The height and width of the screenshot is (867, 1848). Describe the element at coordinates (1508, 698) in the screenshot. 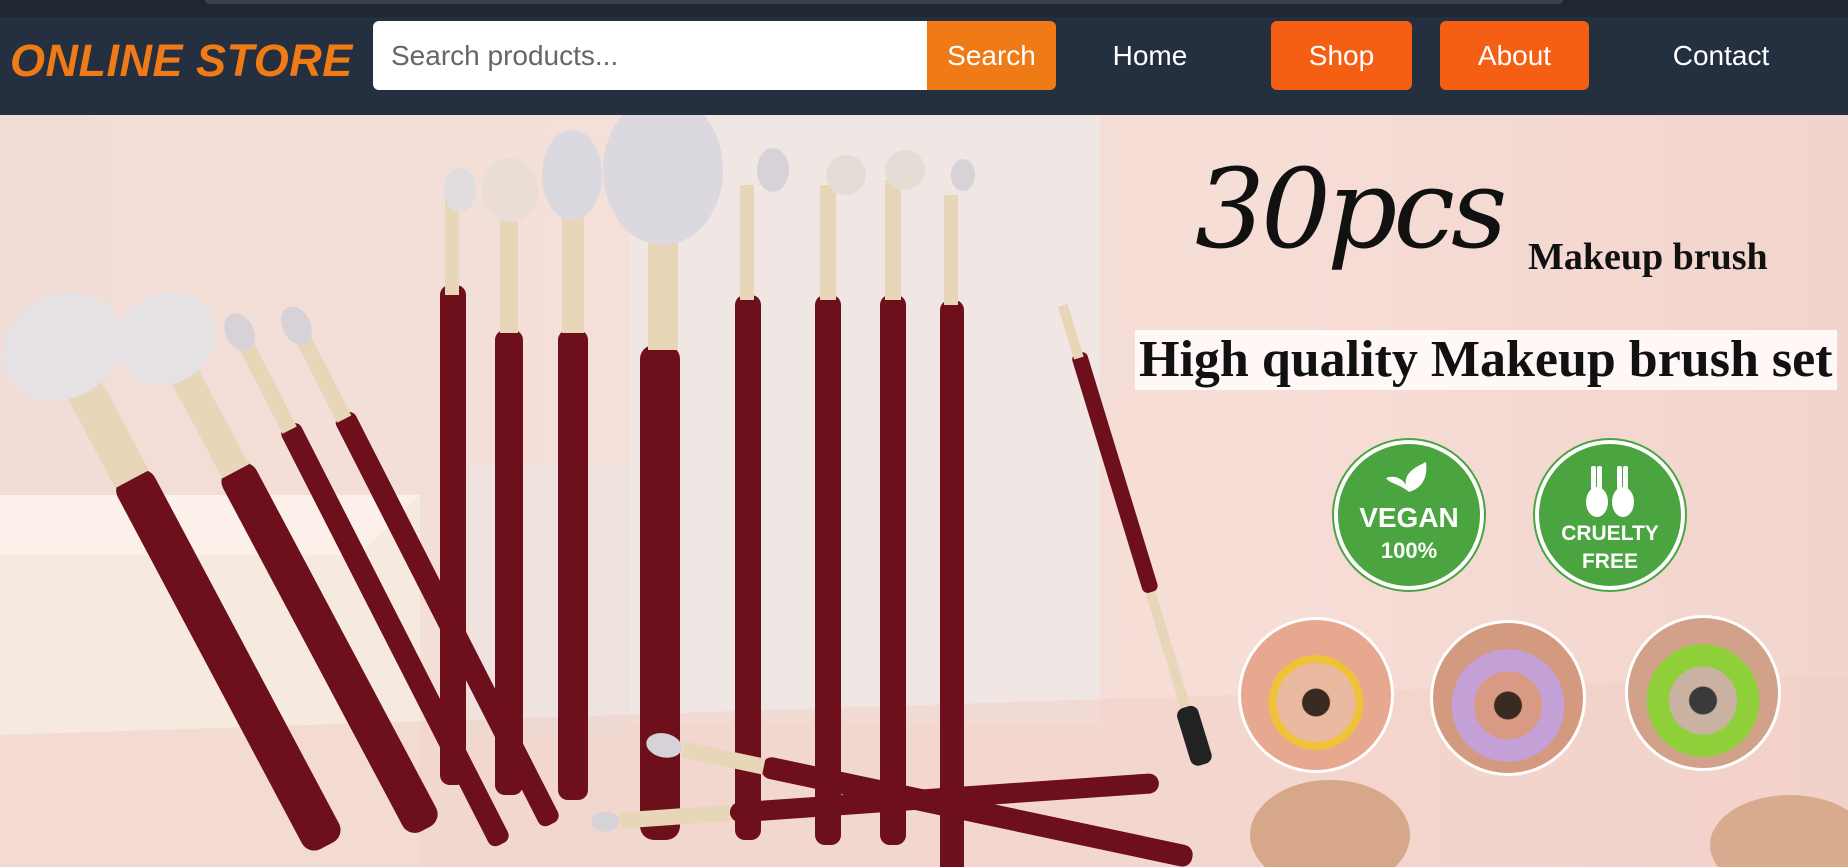

I see `eye-makeup-purple` at that location.